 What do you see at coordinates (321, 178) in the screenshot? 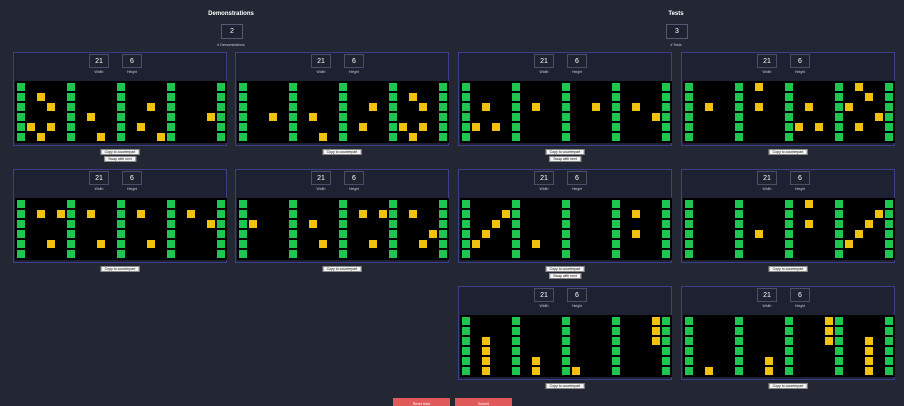
I see `demonstrations-2-output-width-input: 21` at bounding box center [321, 178].